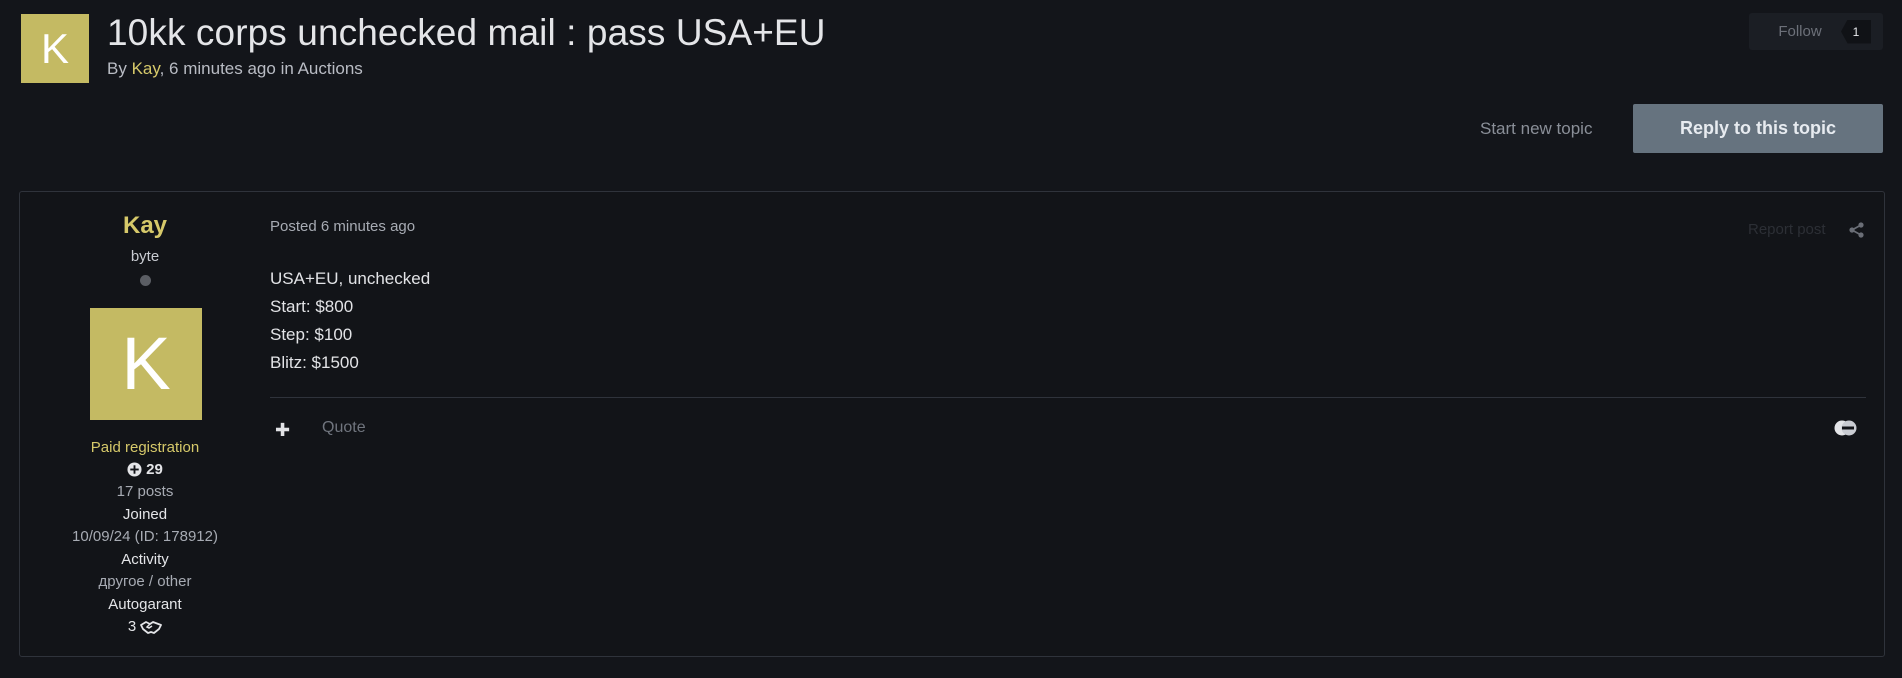 The height and width of the screenshot is (678, 1902). I want to click on report-post-link: Report post, so click(1787, 229).